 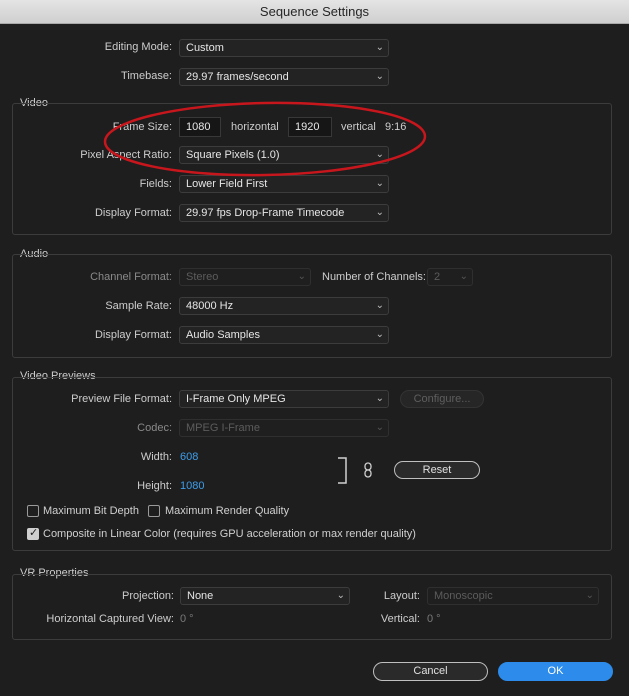 I want to click on preview-width-value: 608, so click(x=189, y=457).